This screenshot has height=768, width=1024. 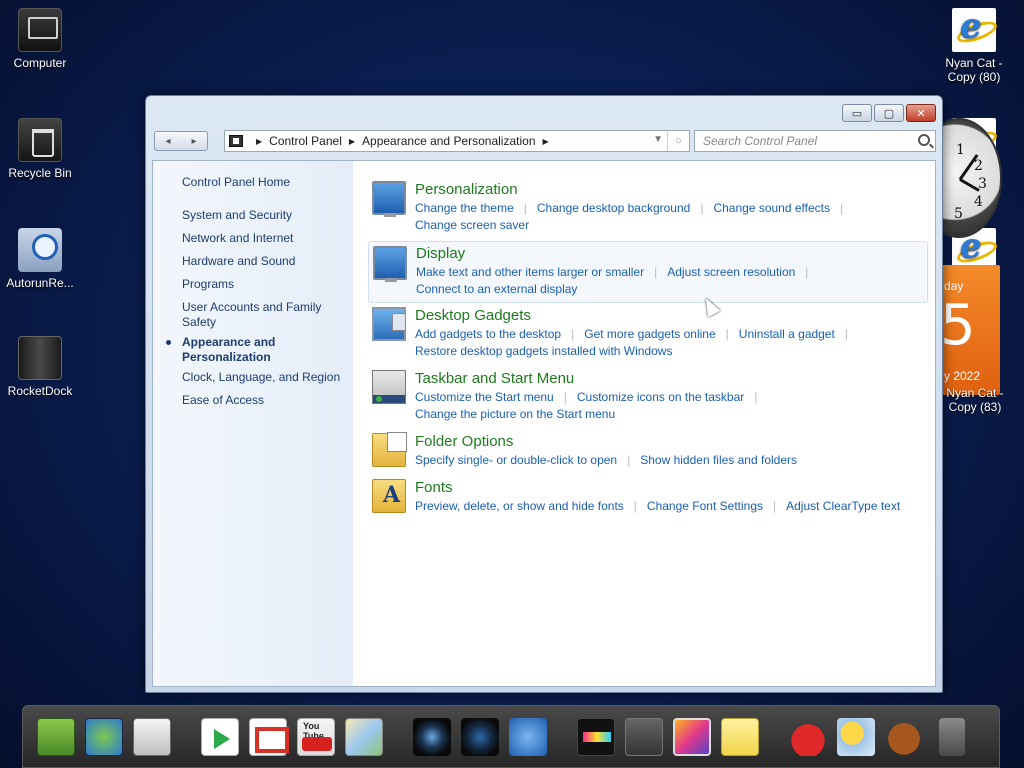 I want to click on breadcrumb-control-panel: Control Panel, so click(x=305, y=141).